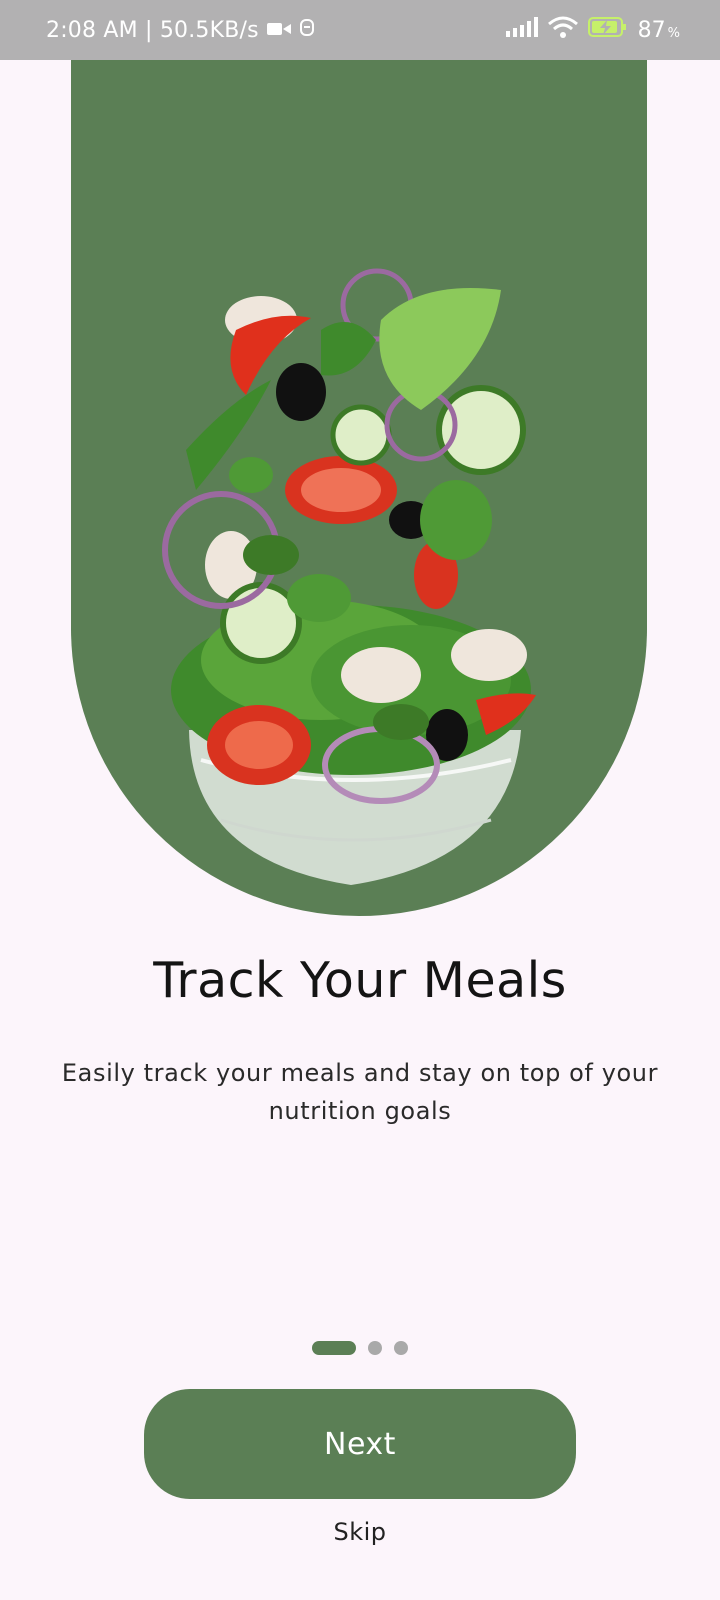 The width and height of the screenshot is (720, 1600). What do you see at coordinates (334, 1348) in the screenshot?
I see `page-dot-active` at bounding box center [334, 1348].